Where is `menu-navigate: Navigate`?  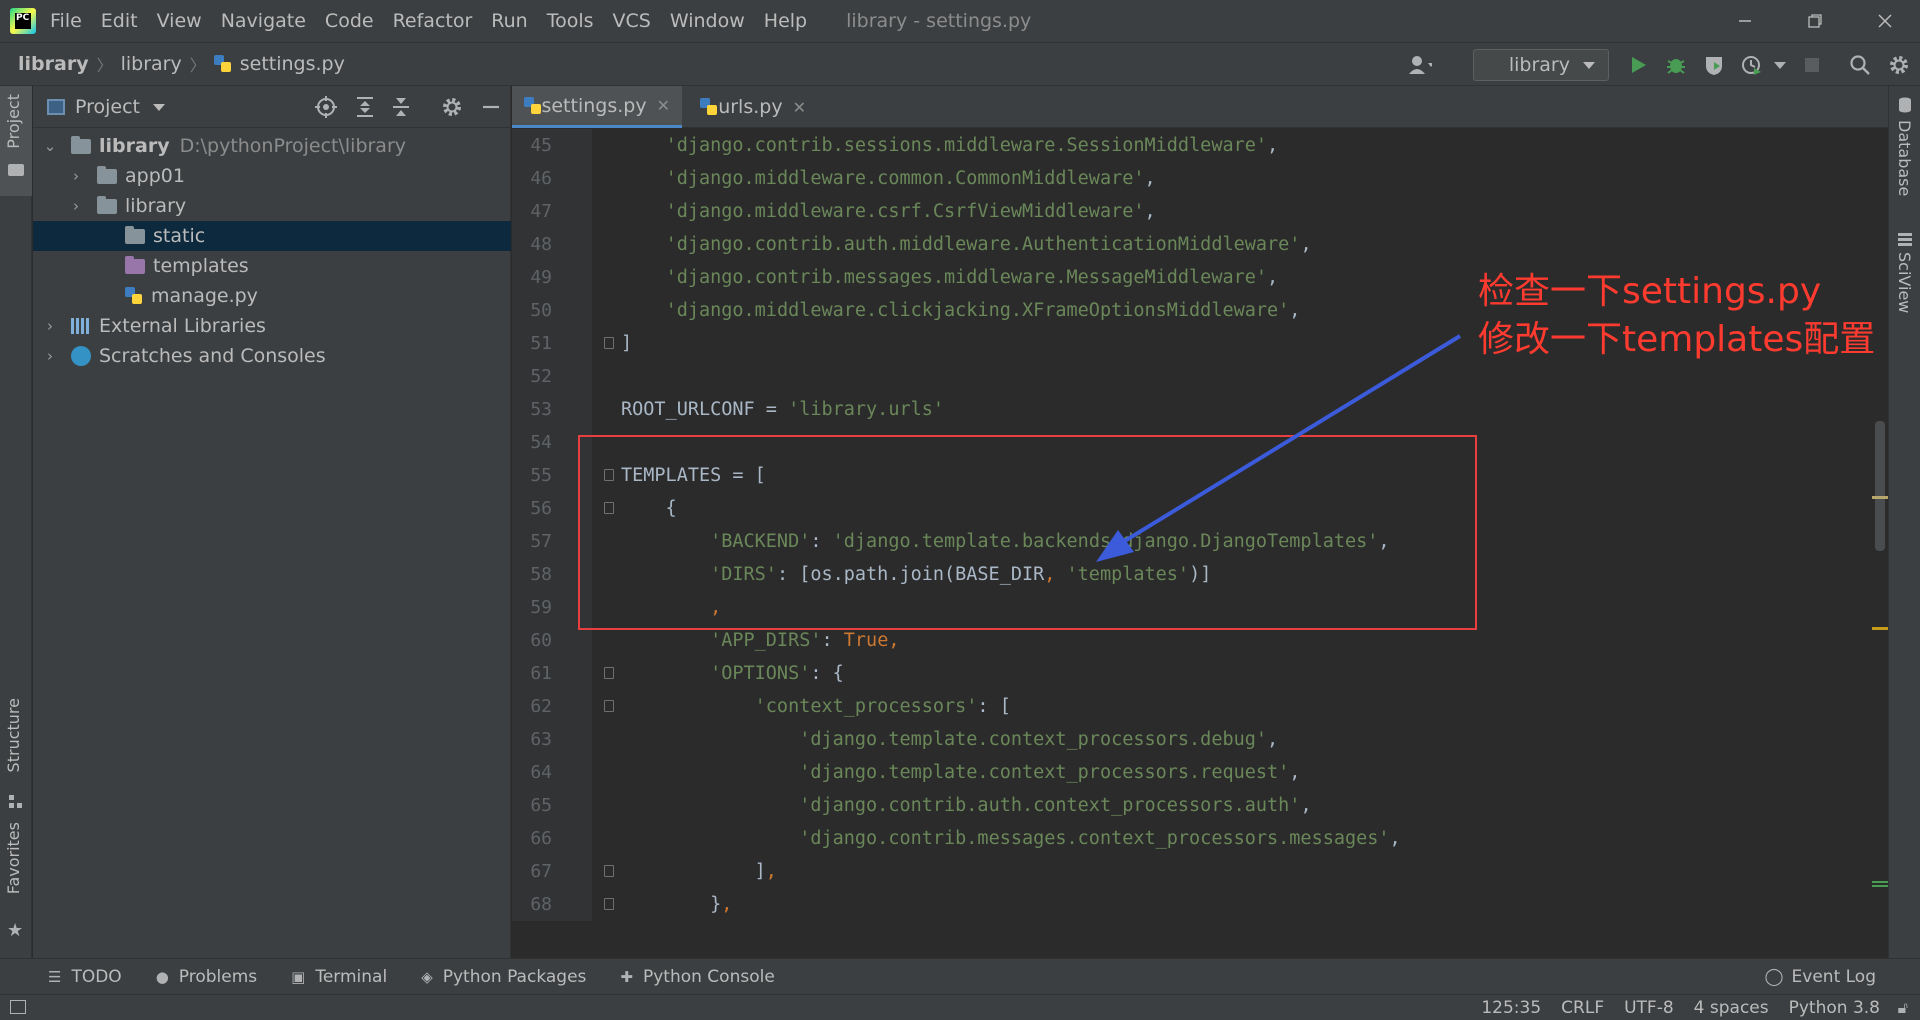
menu-navigate: Navigate is located at coordinates (263, 21).